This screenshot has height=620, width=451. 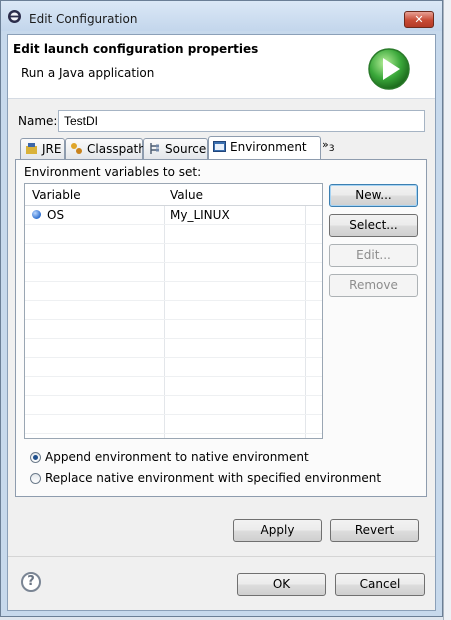 I want to click on replace-radio, so click(x=35, y=478).